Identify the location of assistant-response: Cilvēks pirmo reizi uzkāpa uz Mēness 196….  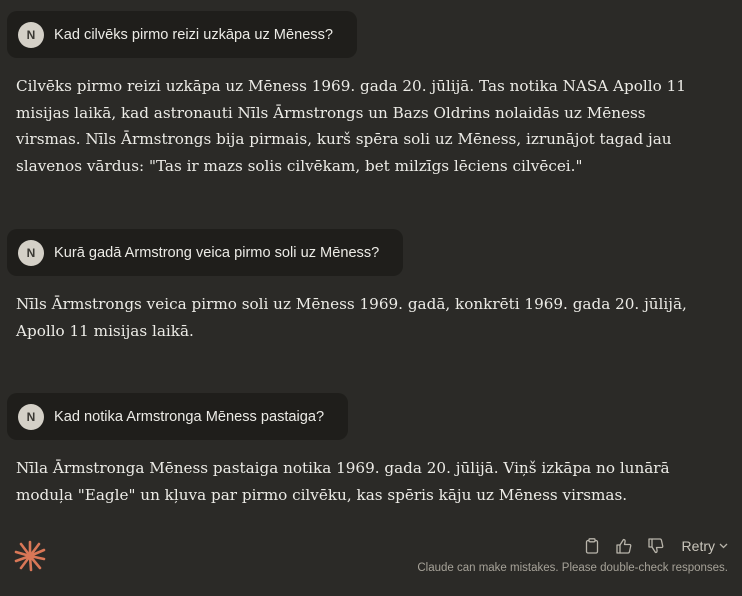
(351, 126).